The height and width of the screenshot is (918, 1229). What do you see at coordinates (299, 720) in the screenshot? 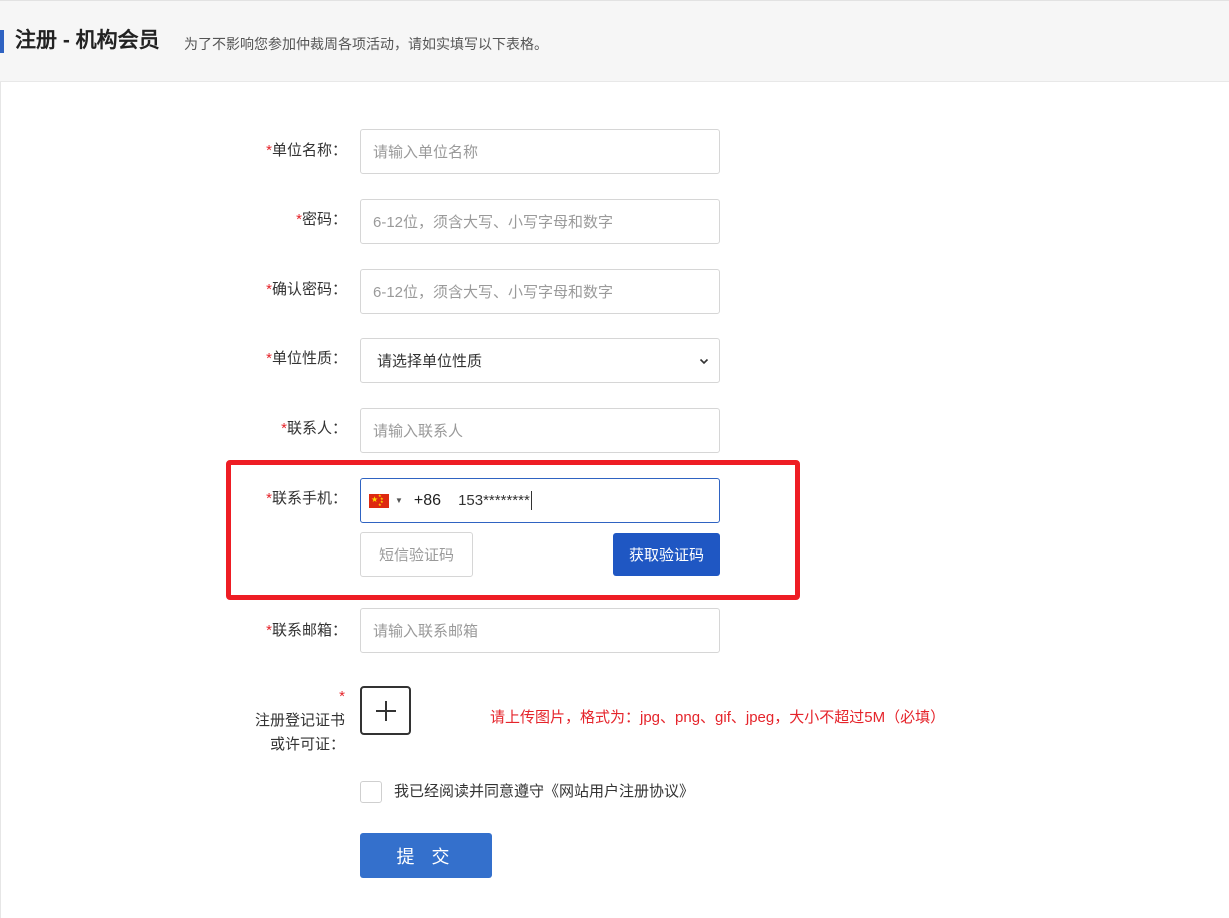
I see `certificate-label: * 注册登记证书 或许可证：` at bounding box center [299, 720].